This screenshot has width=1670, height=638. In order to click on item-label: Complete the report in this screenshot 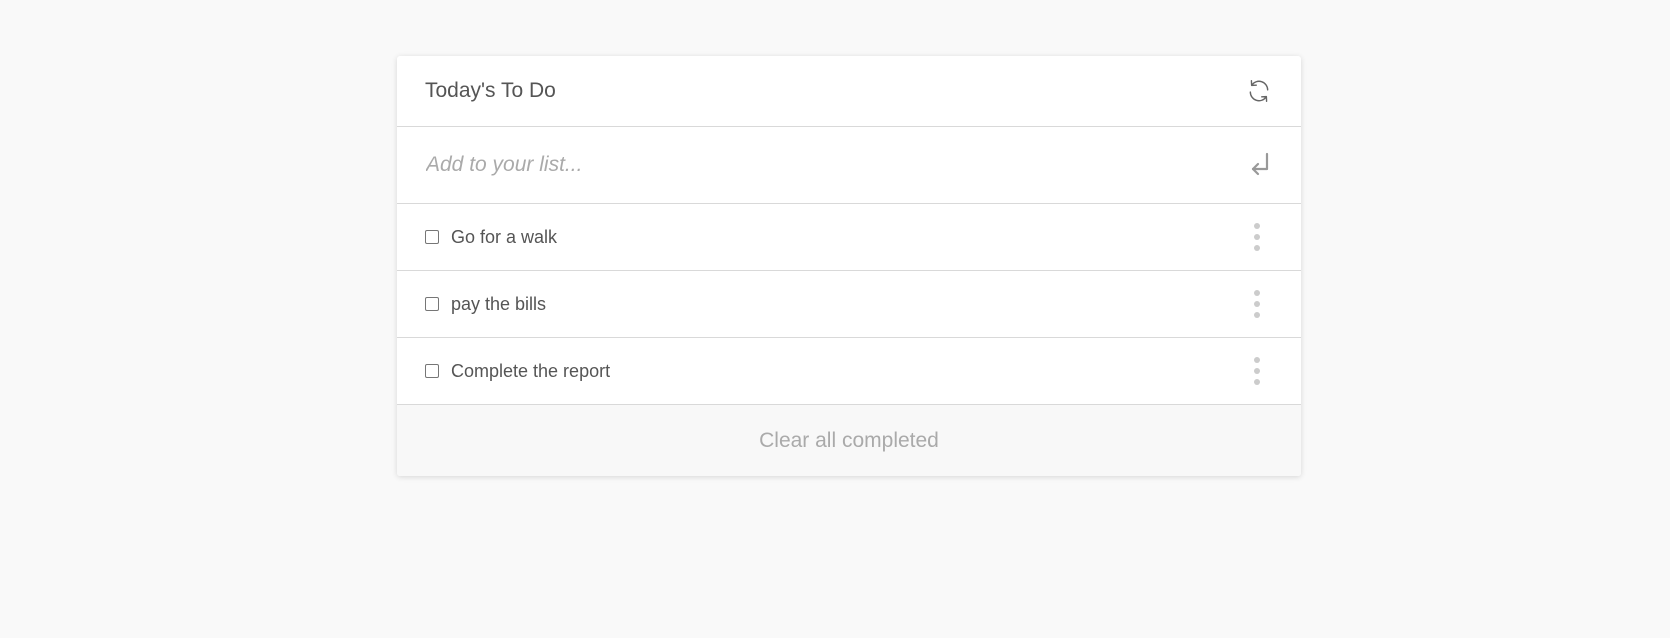, I will do `click(531, 370)`.